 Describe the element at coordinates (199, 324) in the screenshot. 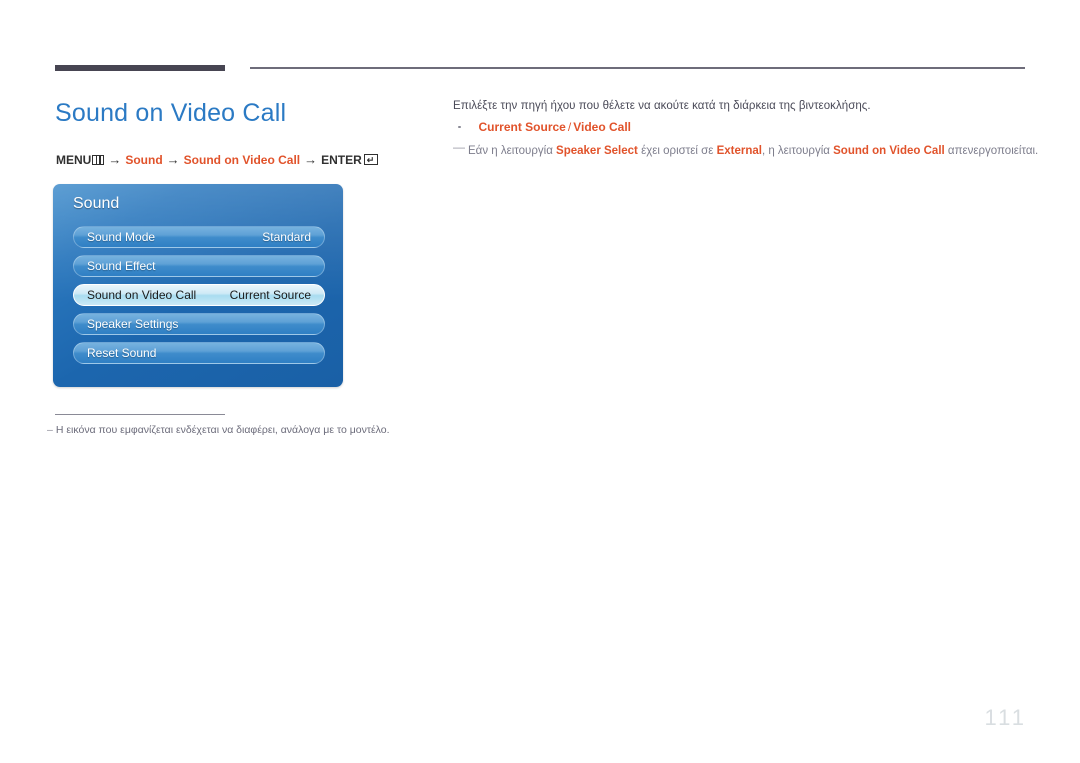

I see `osd-item-speaker-settings: Speaker Settings` at that location.